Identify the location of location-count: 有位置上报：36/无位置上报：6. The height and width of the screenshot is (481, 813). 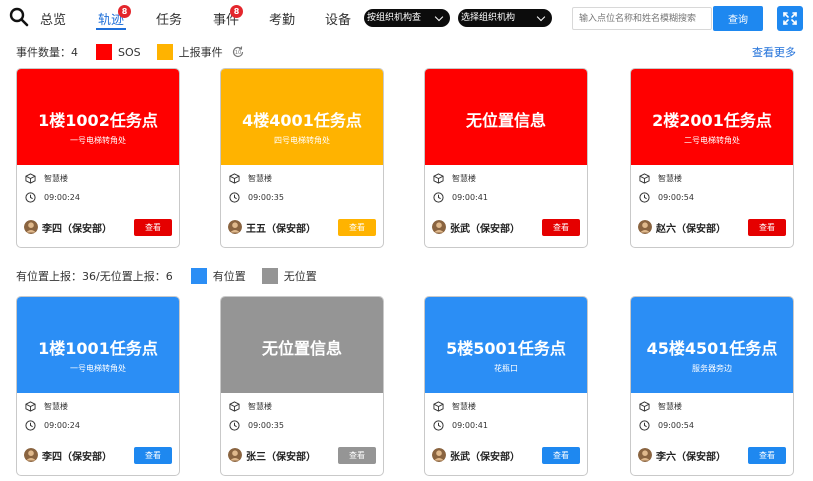
(94, 276).